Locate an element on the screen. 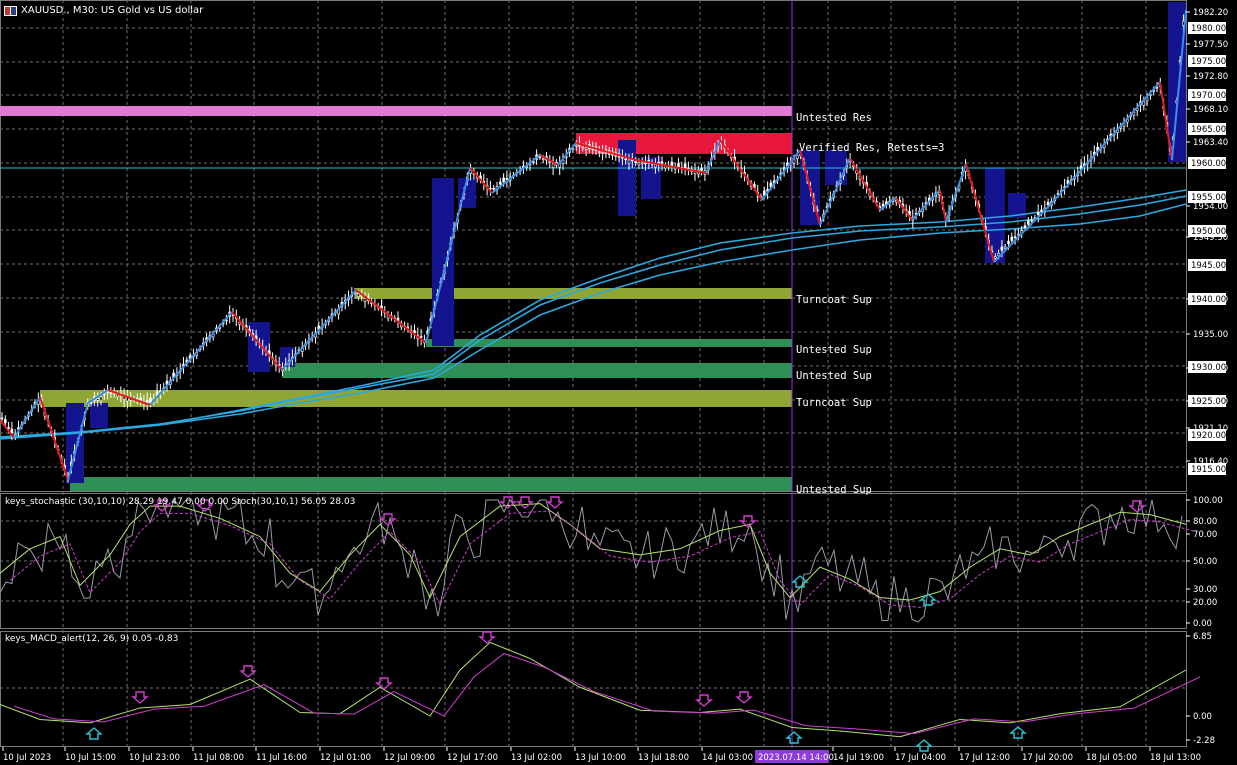 This screenshot has width=1237, height=765. symbol-title: XAUUSD., M30: US Gold vs US dollar is located at coordinates (112, 10).